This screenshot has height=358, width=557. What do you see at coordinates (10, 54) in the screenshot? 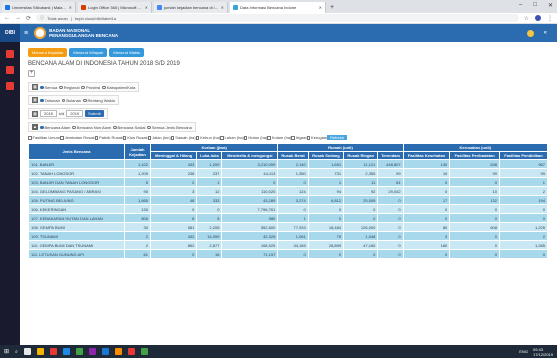
I see `home-icon` at bounding box center [10, 54].